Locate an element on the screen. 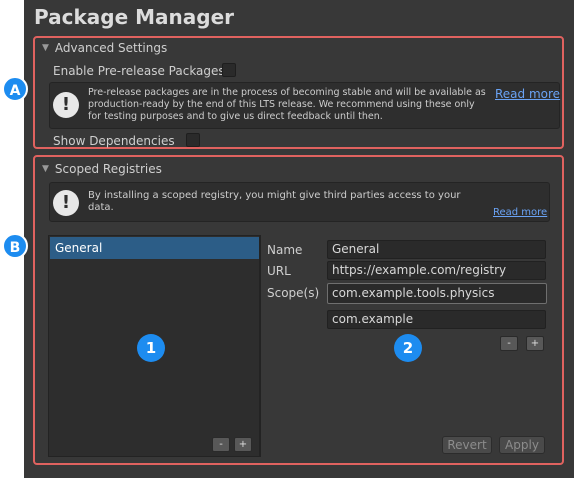  prerelease-label: Enable Pre-release Packages is located at coordinates (139, 71).